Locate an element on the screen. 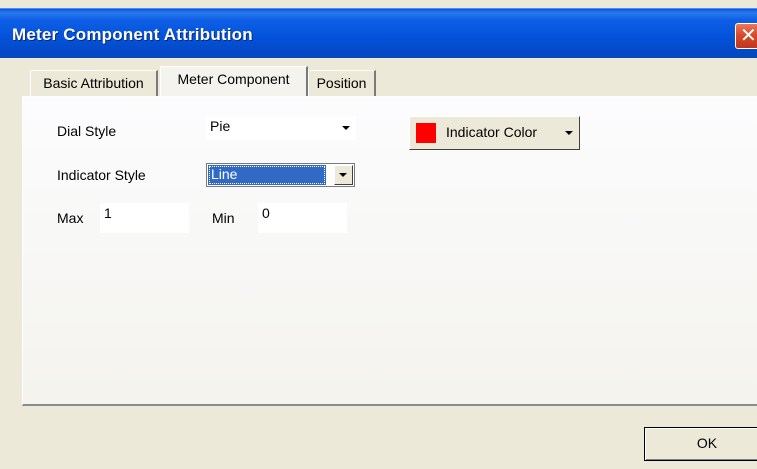 The width and height of the screenshot is (757, 469). indicator-style-value: Line is located at coordinates (224, 174).